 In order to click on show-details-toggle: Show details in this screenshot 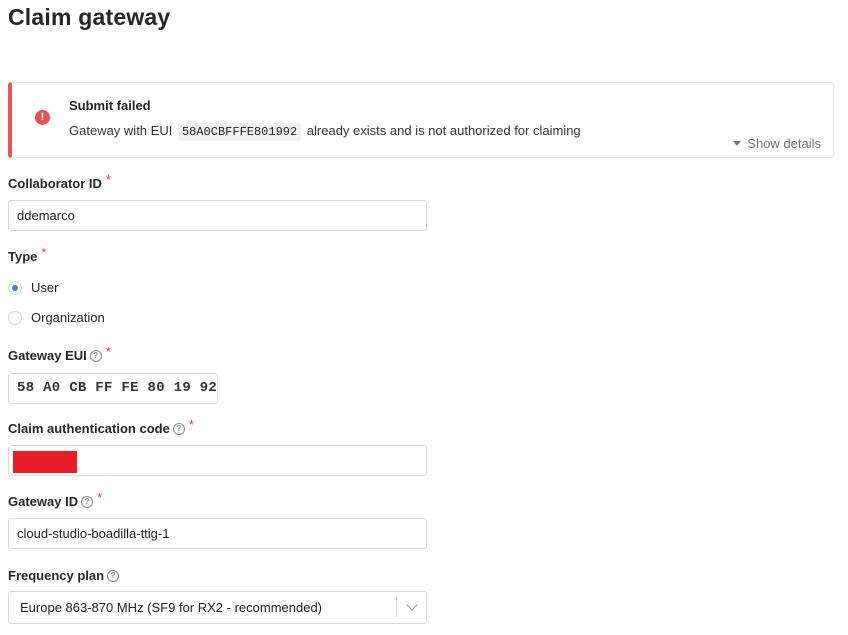, I will do `click(777, 143)`.